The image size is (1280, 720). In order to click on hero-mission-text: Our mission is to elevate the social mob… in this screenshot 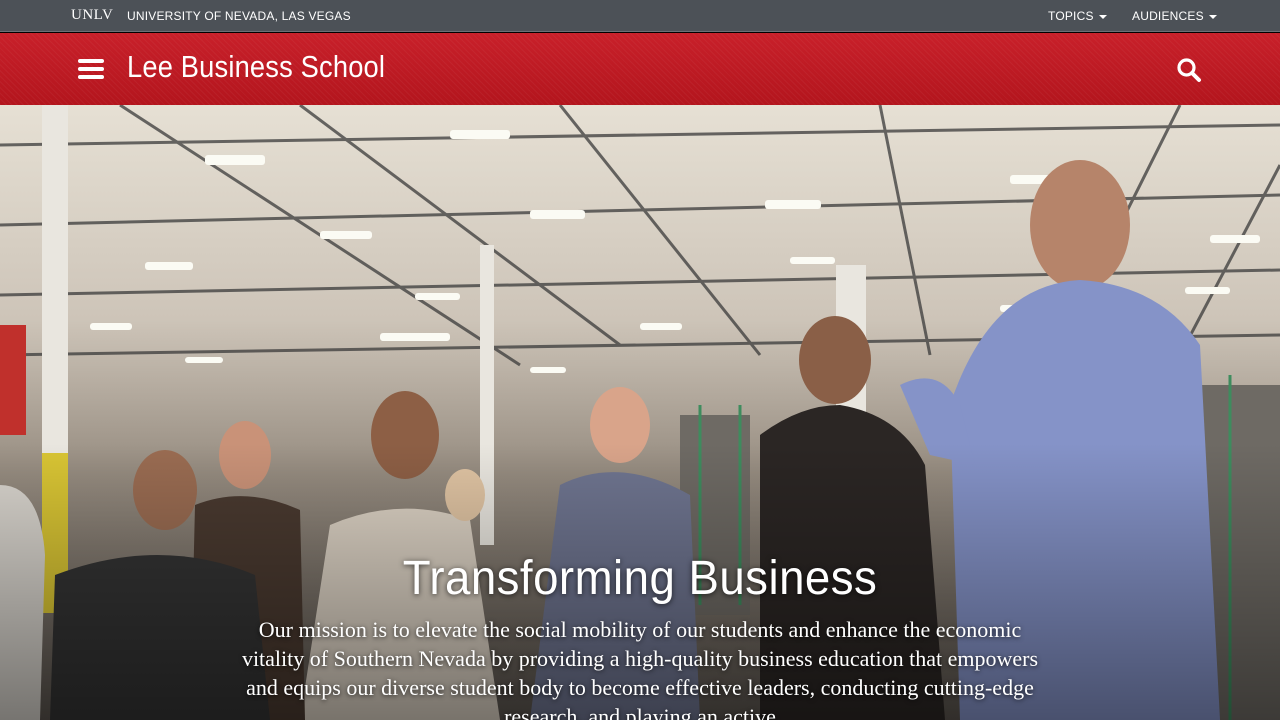, I will do `click(640, 668)`.